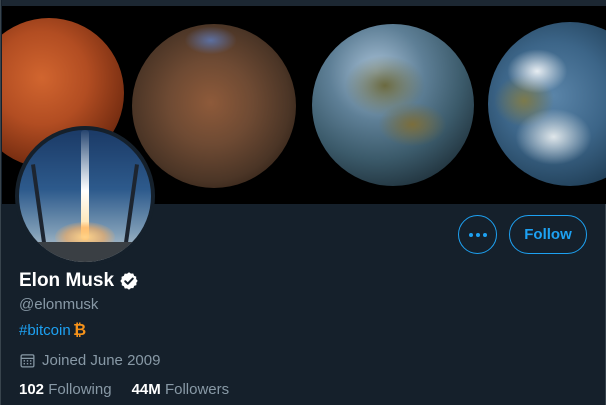 Image resolution: width=606 pixels, height=405 pixels. I want to click on profile-bio: #bitcoin ₿, so click(53, 330).